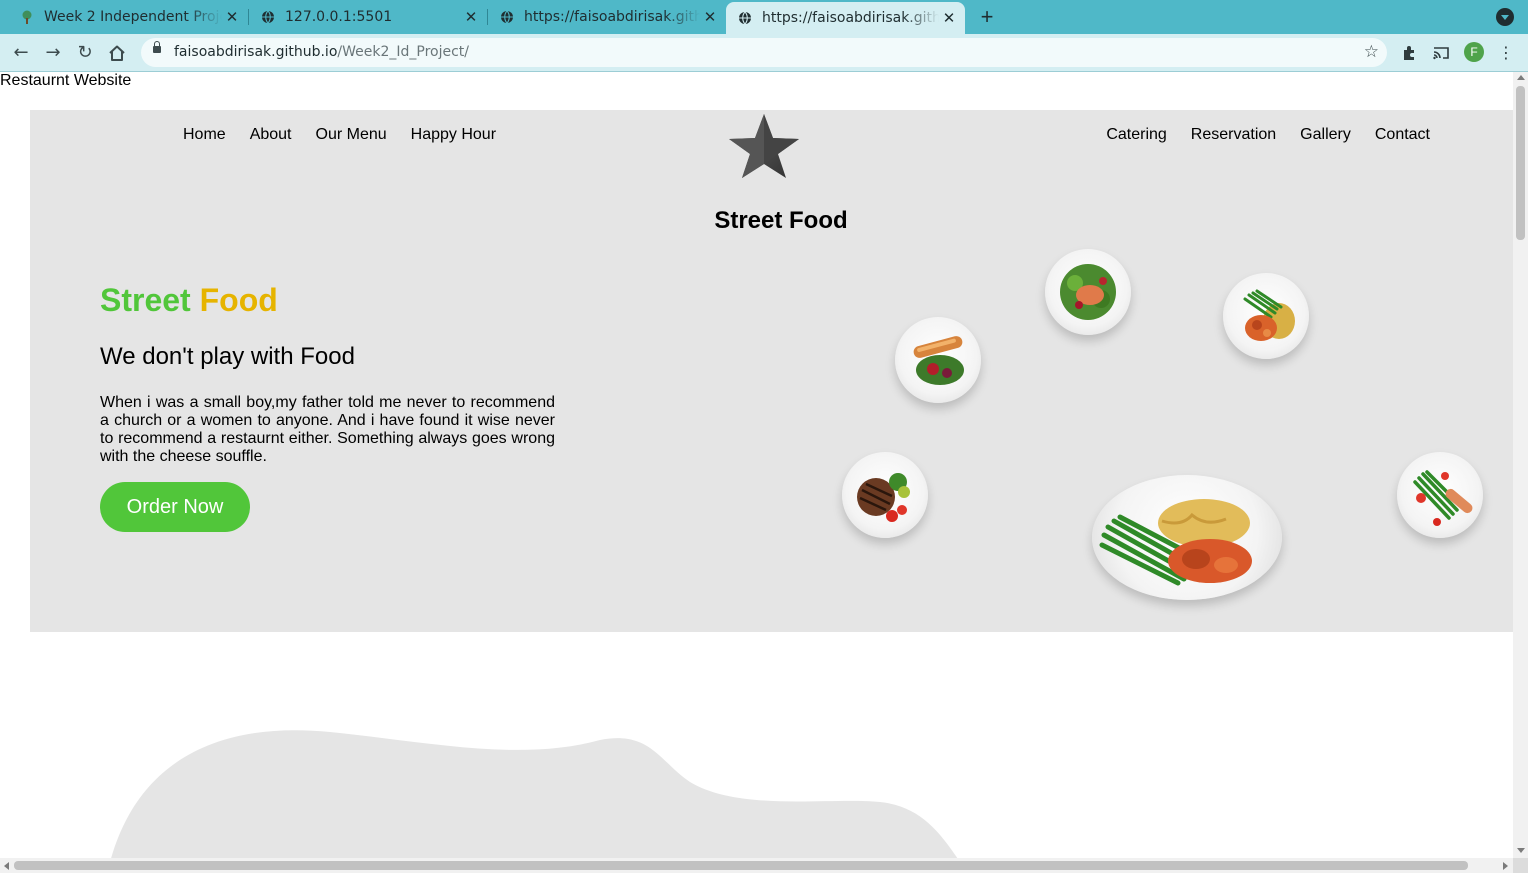 The image size is (1528, 873). I want to click on tab-github-pages: https://faisoabdirisak.github.io ✕, so click(603, 17).